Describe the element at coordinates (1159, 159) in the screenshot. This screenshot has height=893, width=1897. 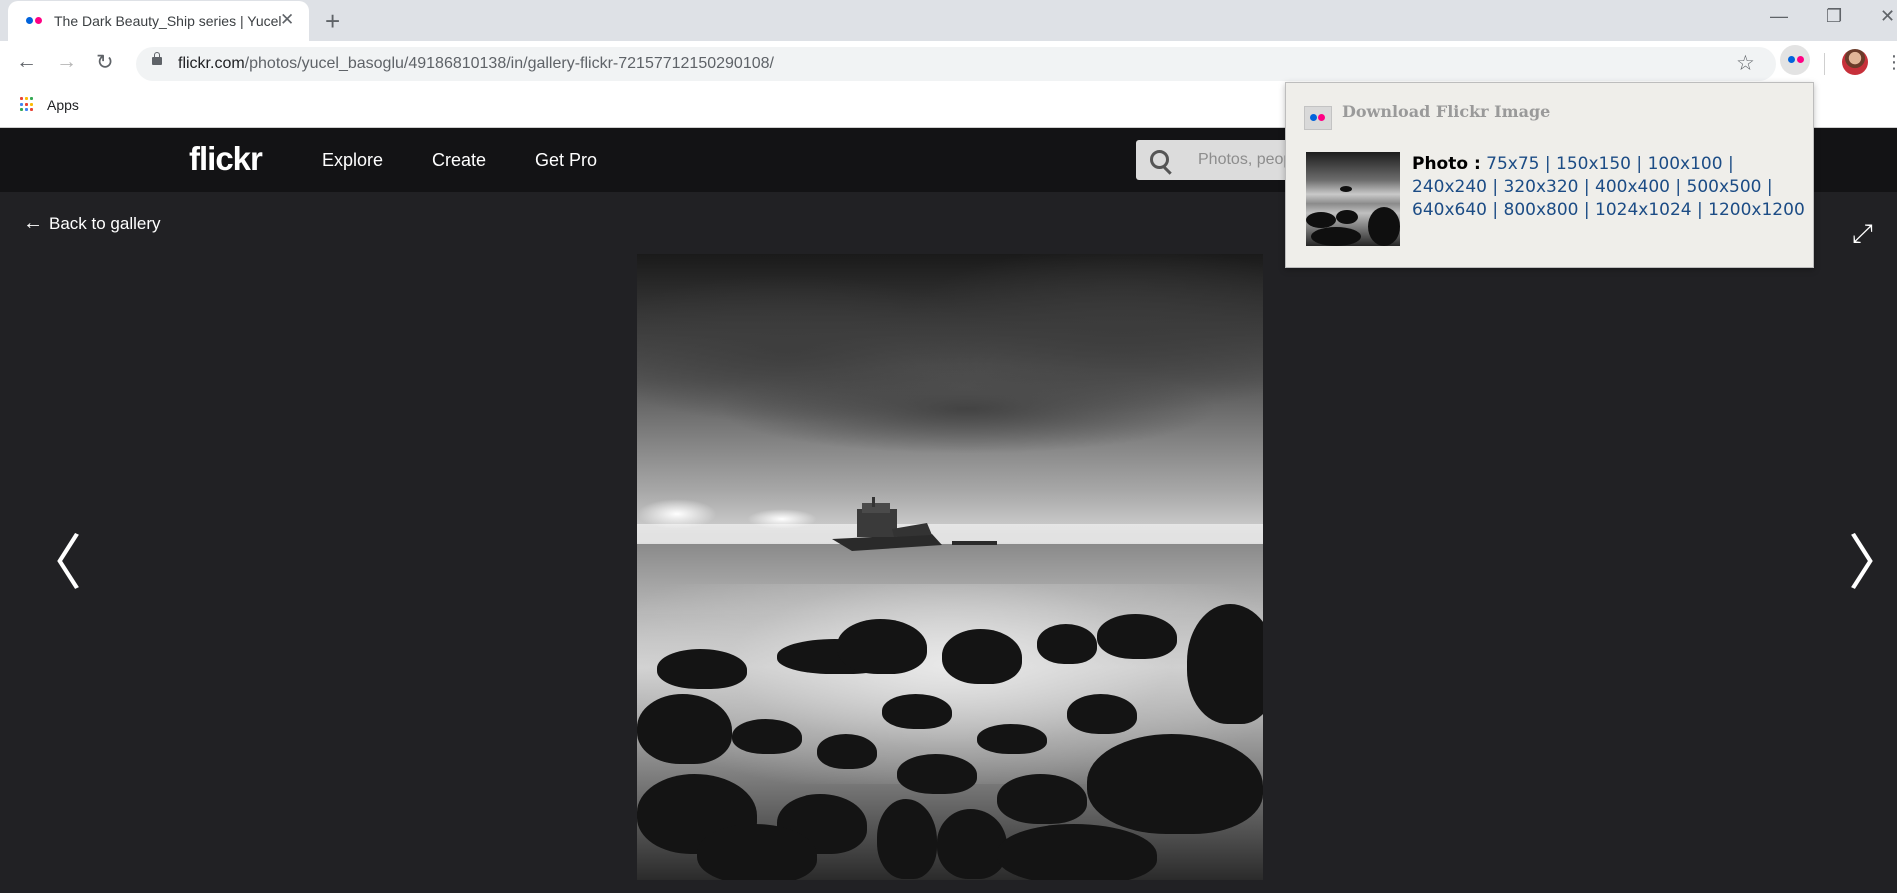
I see `search-icon` at that location.